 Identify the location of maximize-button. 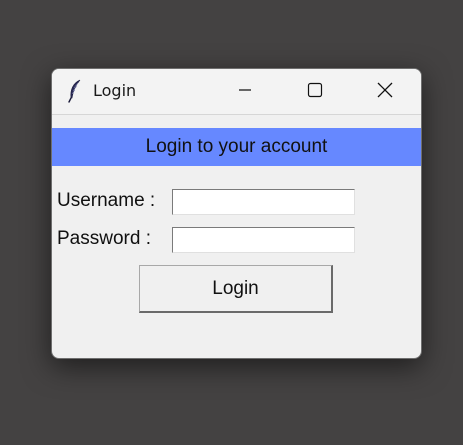
(315, 91).